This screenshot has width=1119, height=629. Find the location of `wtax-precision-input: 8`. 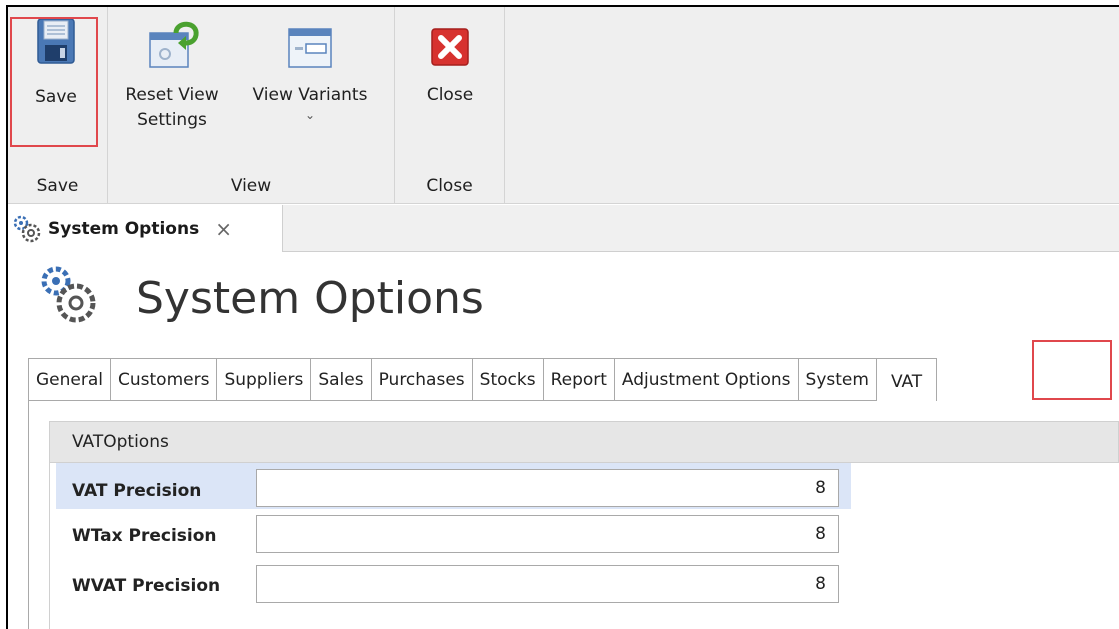

wtax-precision-input: 8 is located at coordinates (547, 534).